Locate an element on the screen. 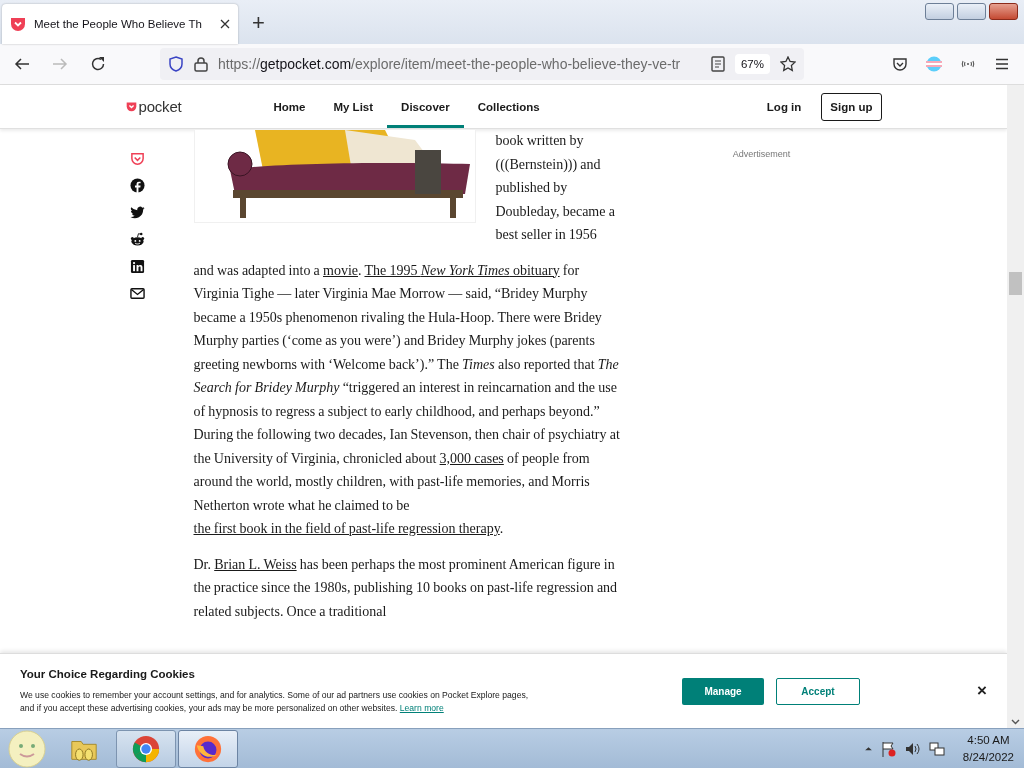  firefox-icon is located at coordinates (208, 748).